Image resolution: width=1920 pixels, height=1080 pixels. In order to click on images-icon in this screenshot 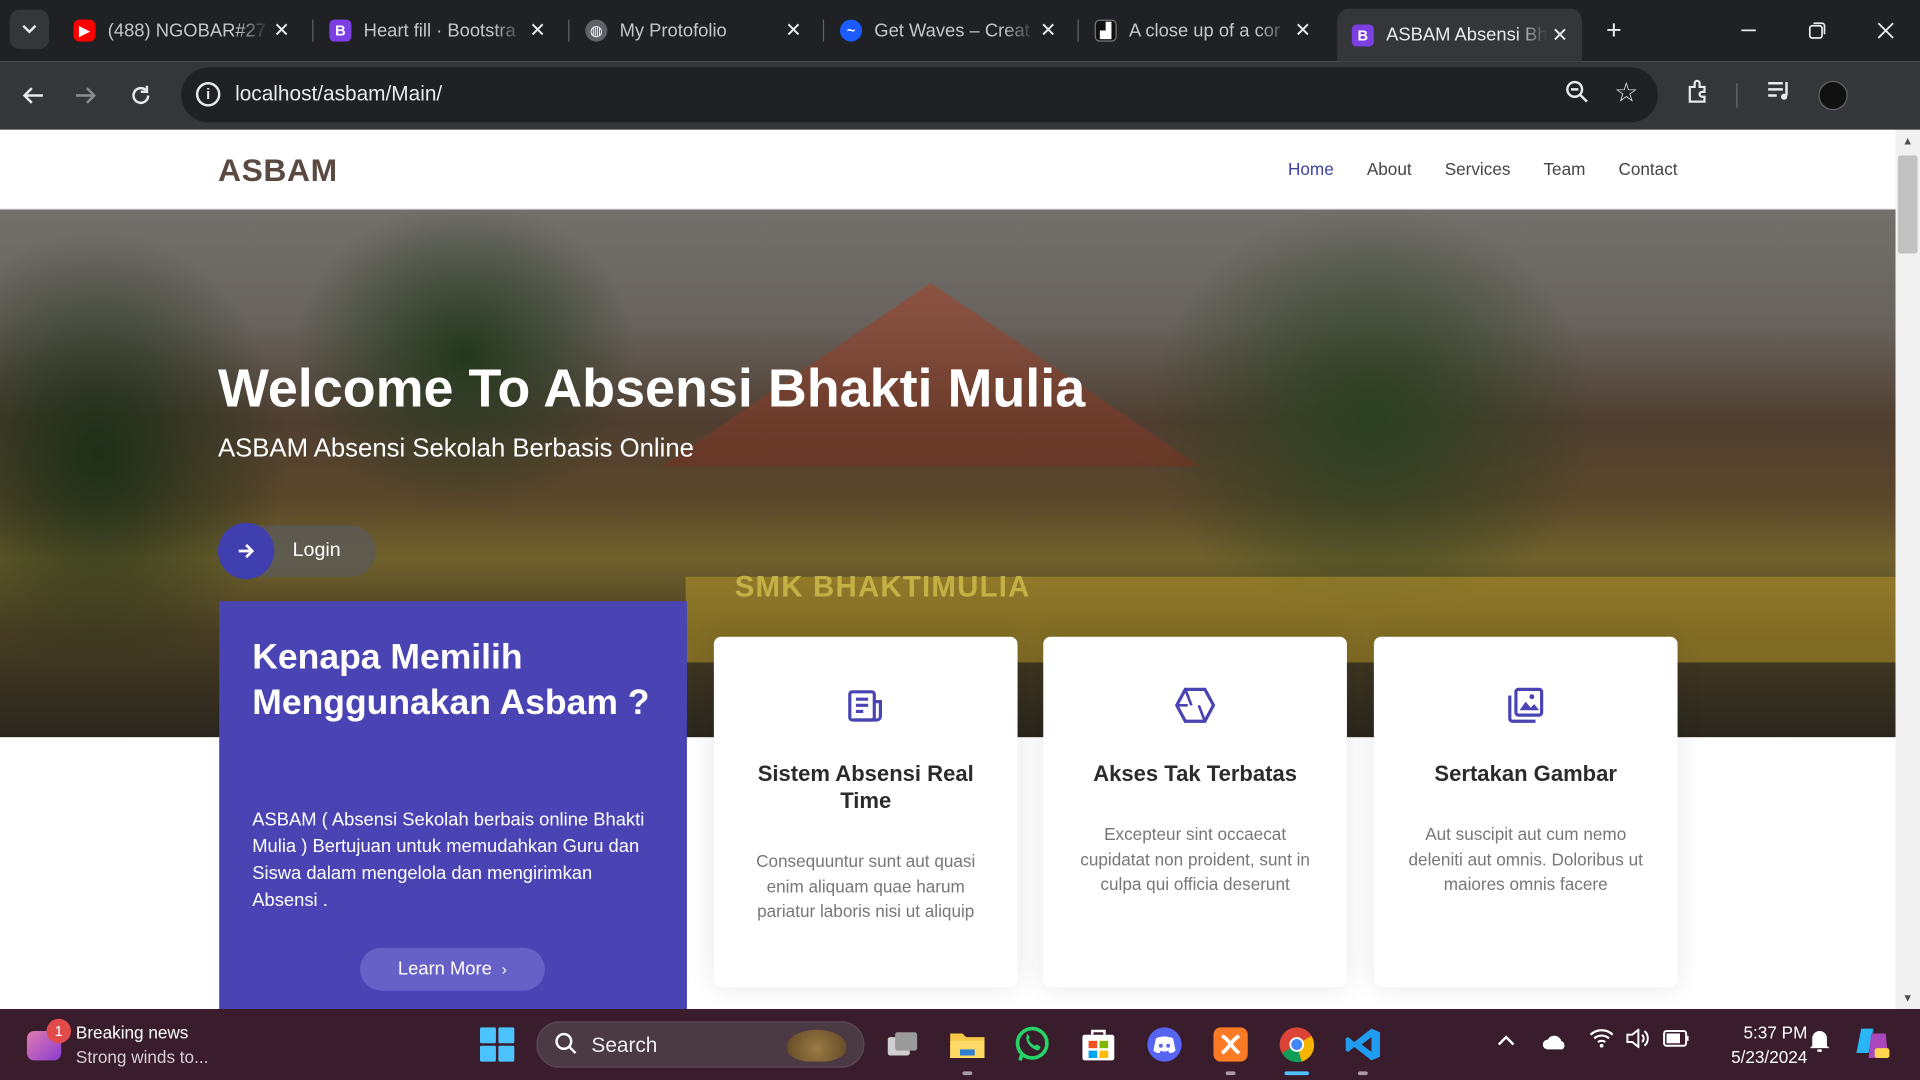, I will do `click(1526, 705)`.